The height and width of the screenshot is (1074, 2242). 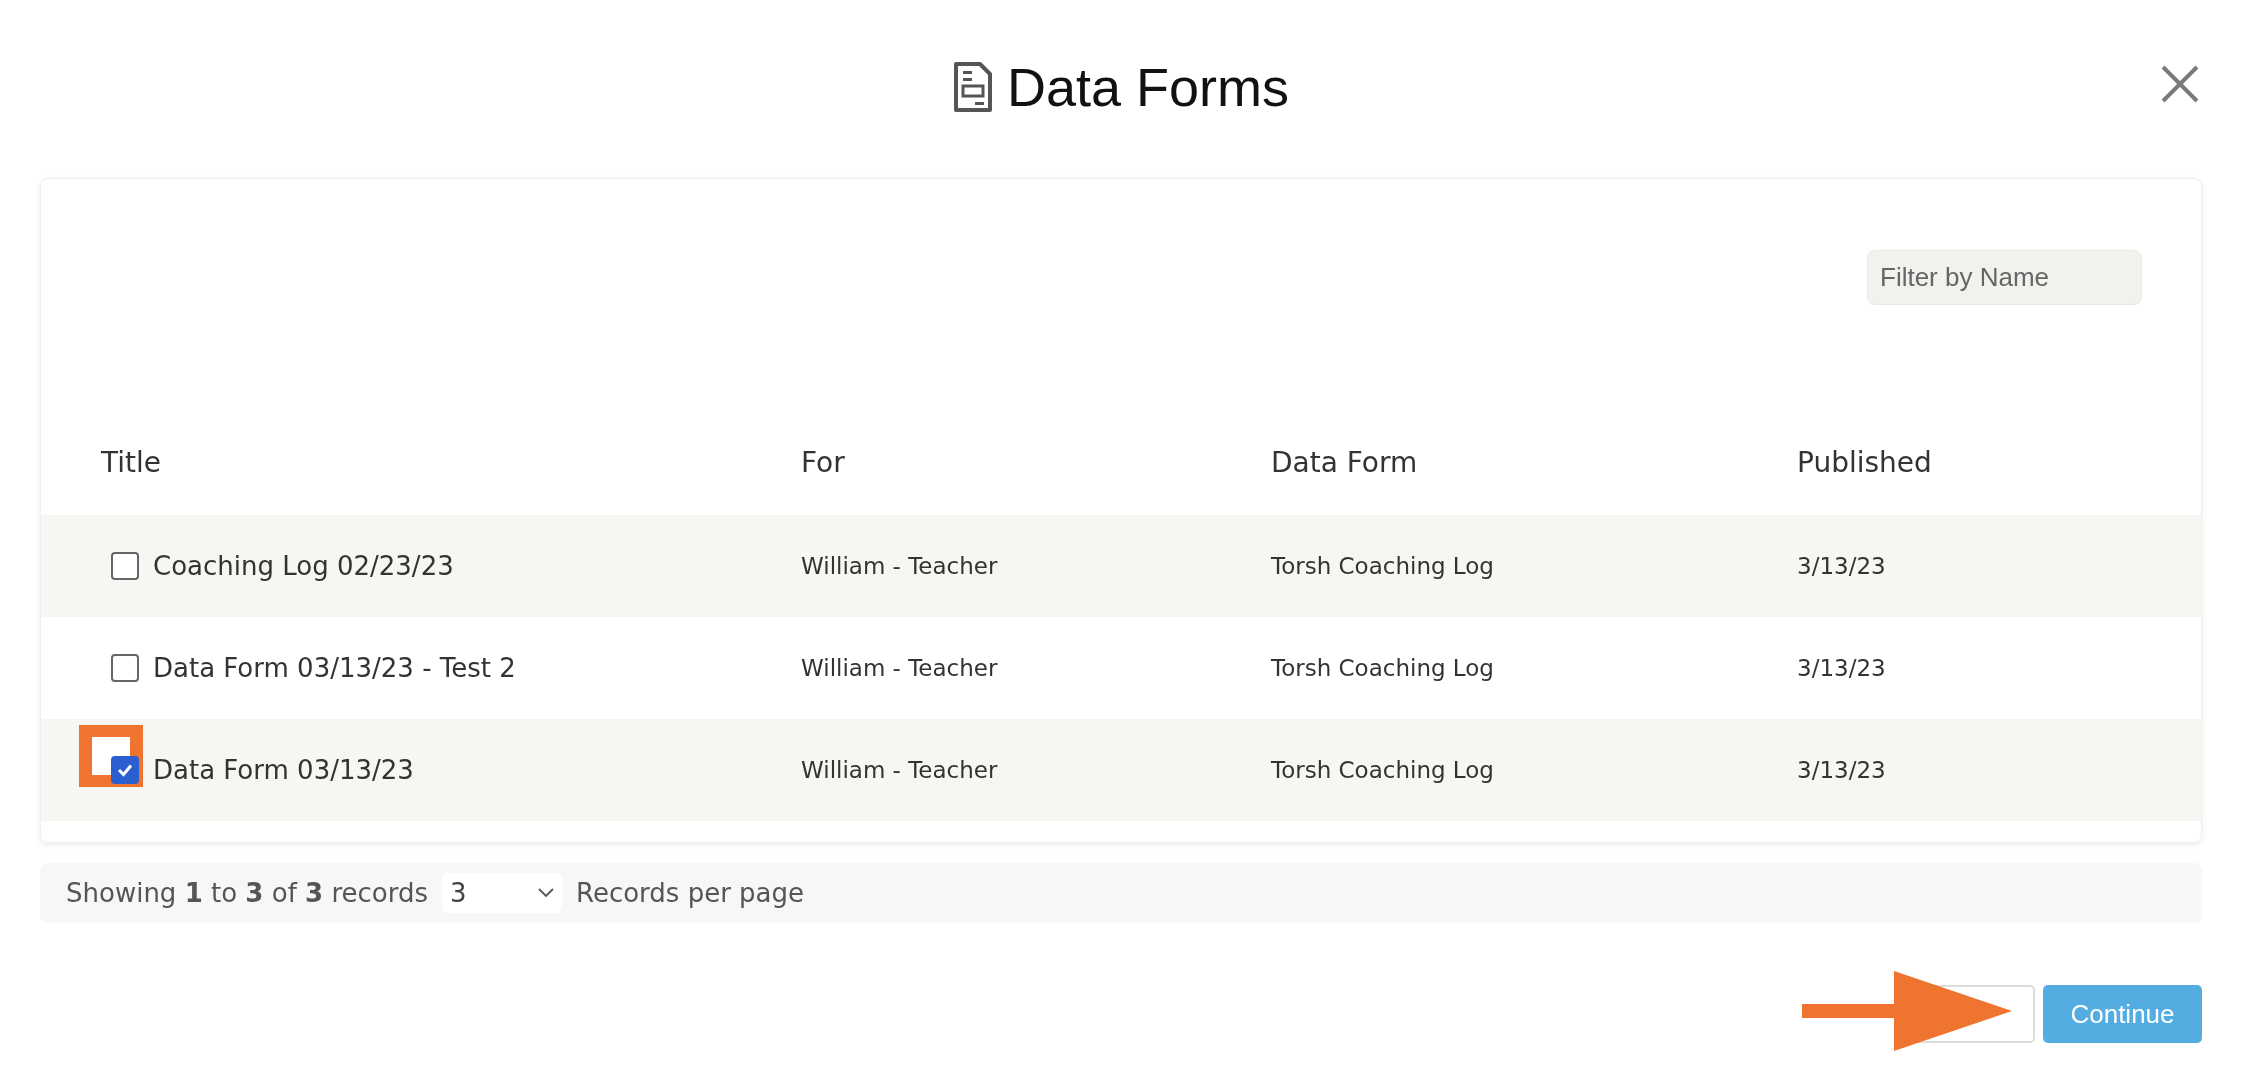 I want to click on chevron-icon, so click(x=546, y=893).